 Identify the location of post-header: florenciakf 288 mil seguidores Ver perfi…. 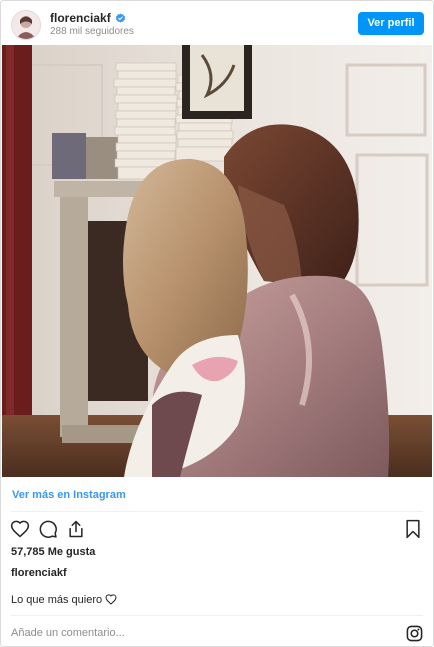
(217, 23).